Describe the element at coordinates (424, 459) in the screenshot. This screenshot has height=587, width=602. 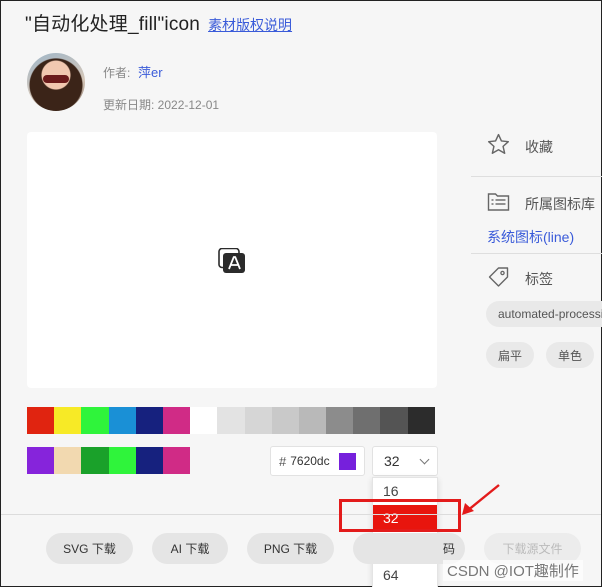
I see `chevron-down-icon` at that location.